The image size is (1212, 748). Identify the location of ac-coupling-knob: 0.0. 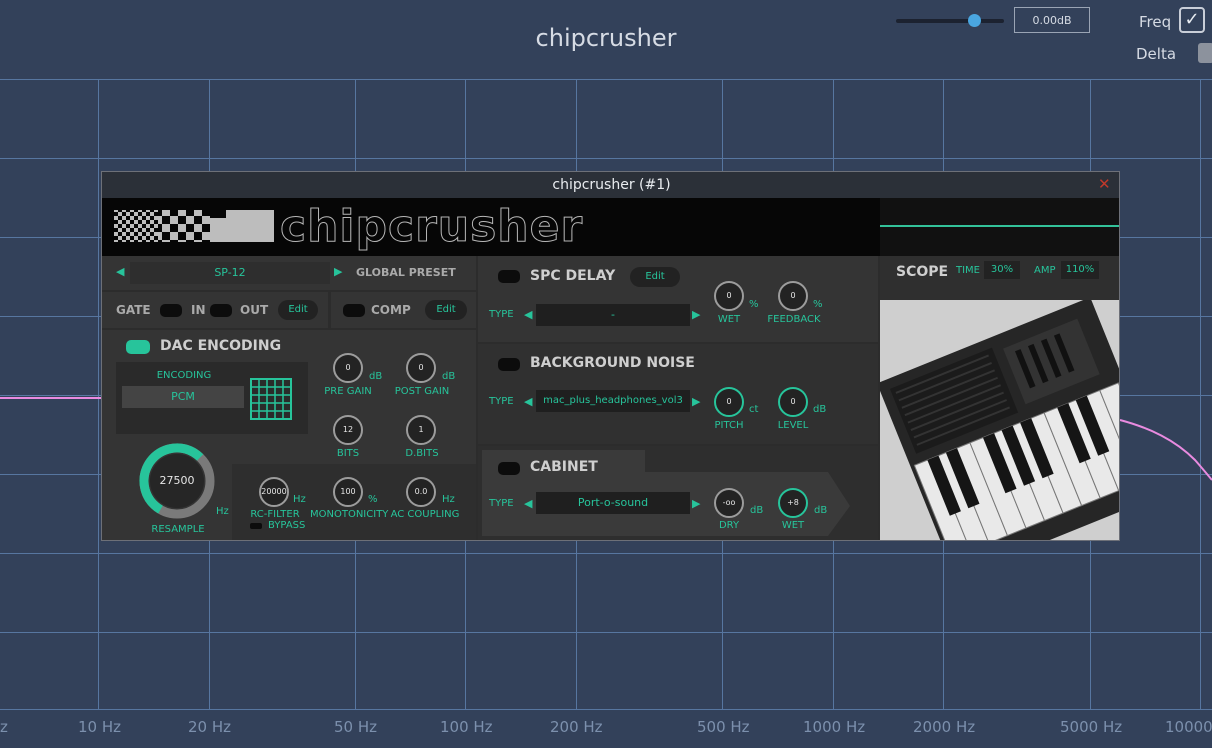
(421, 492).